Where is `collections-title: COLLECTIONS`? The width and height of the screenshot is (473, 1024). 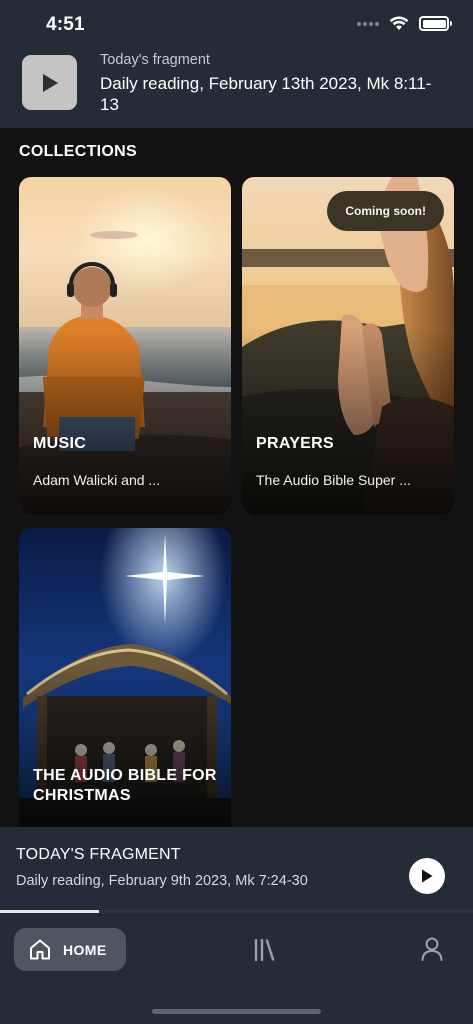
collections-title: COLLECTIONS is located at coordinates (78, 151).